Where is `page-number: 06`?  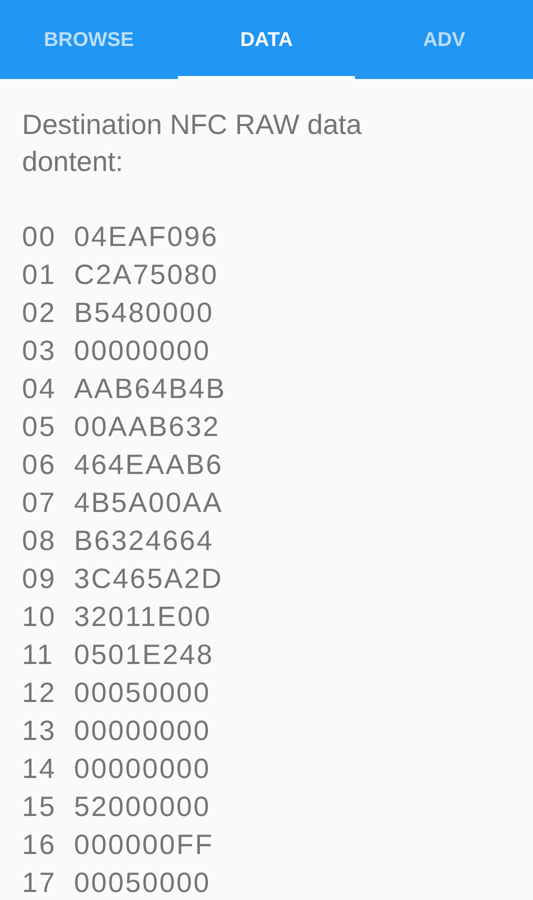
page-number: 06 is located at coordinates (40, 465).